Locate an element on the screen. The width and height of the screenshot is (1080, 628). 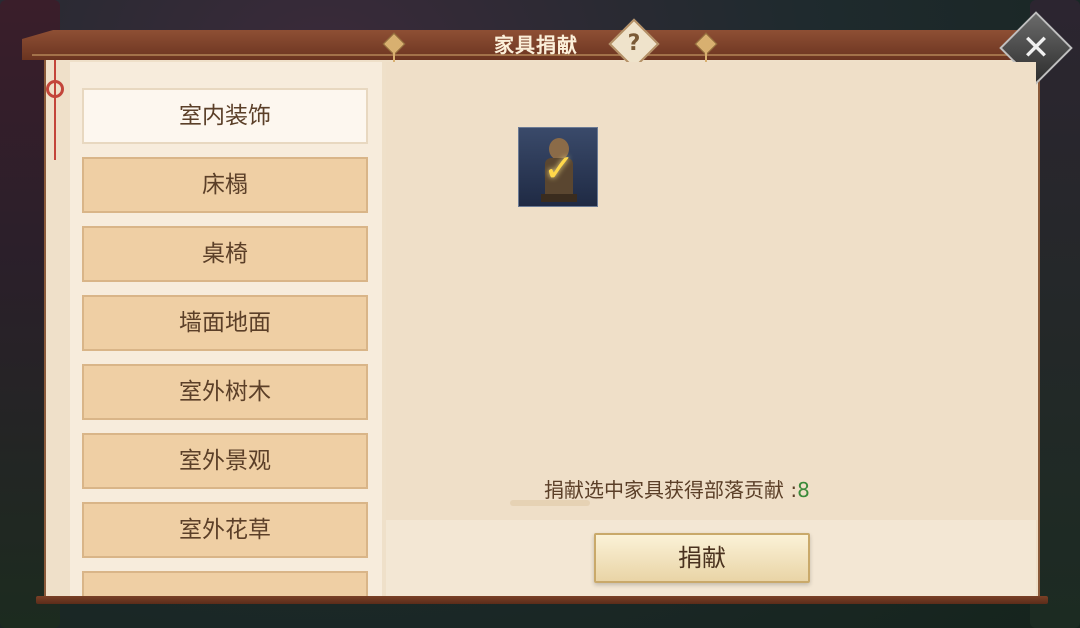
dialog-title: 家具捐献 is located at coordinates (536, 45).